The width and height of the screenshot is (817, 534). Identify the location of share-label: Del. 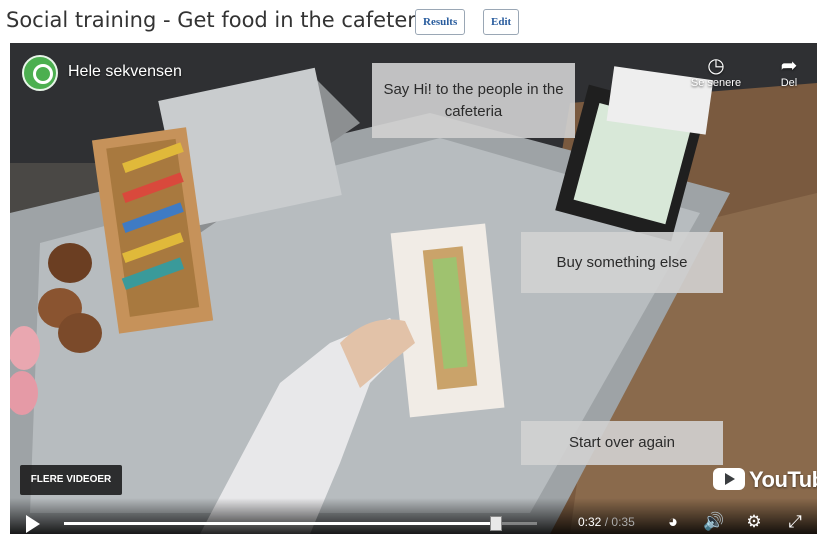
(789, 83).